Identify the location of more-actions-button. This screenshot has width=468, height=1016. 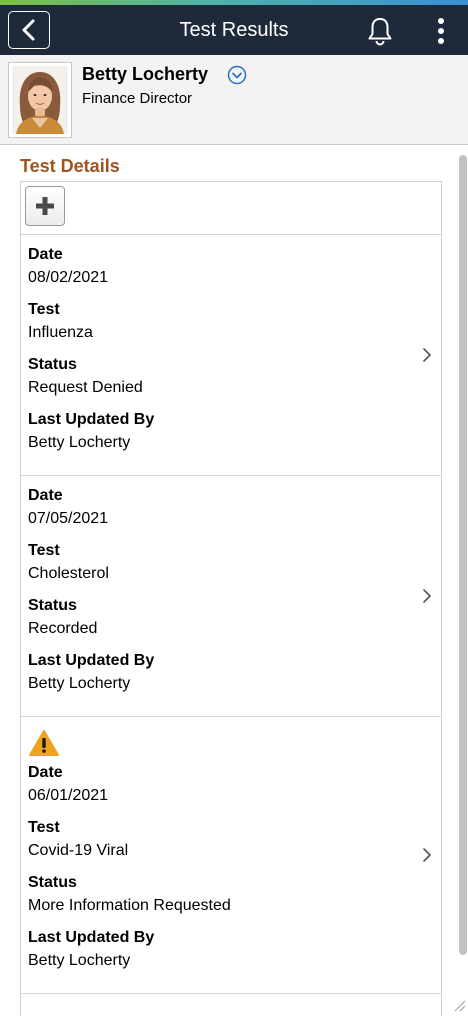
(441, 31).